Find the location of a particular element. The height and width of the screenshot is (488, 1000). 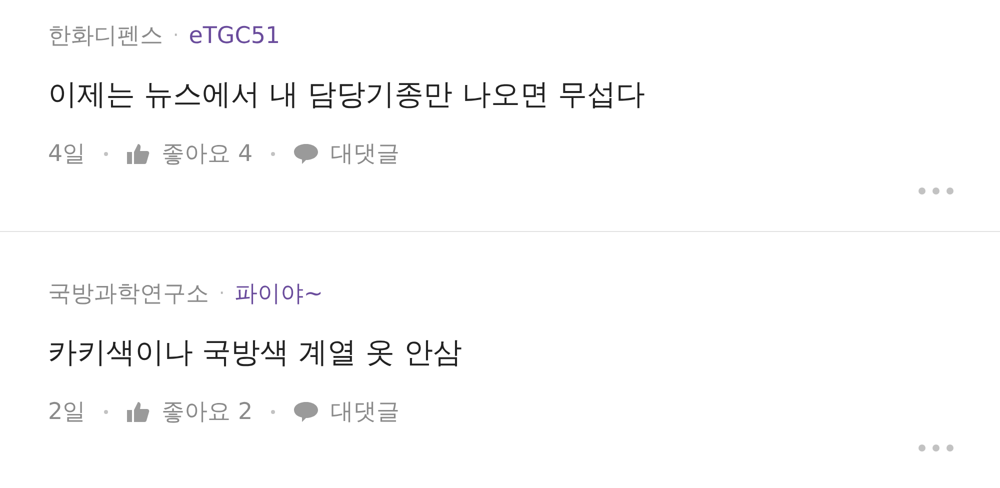

nickname: eTGC51 is located at coordinates (234, 36).